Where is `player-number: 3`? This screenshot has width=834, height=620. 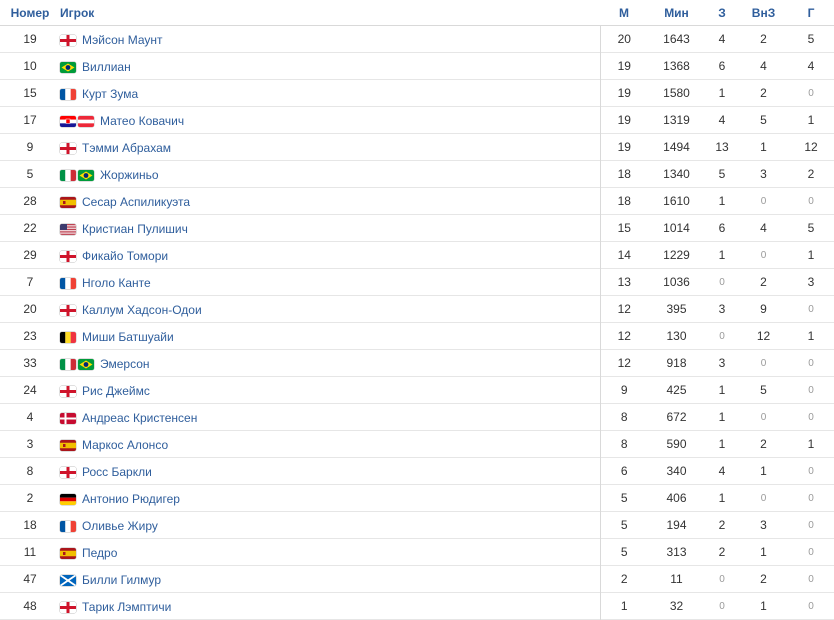
player-number: 3 is located at coordinates (30, 444).